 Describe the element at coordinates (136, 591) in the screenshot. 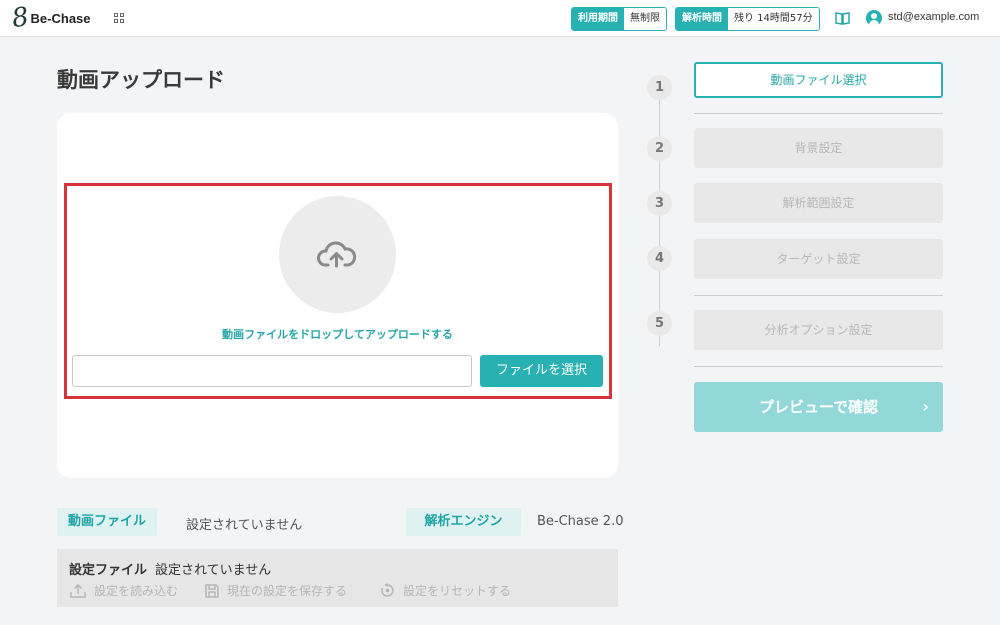

I see `load-settings-label: 設定を読み込む` at that location.